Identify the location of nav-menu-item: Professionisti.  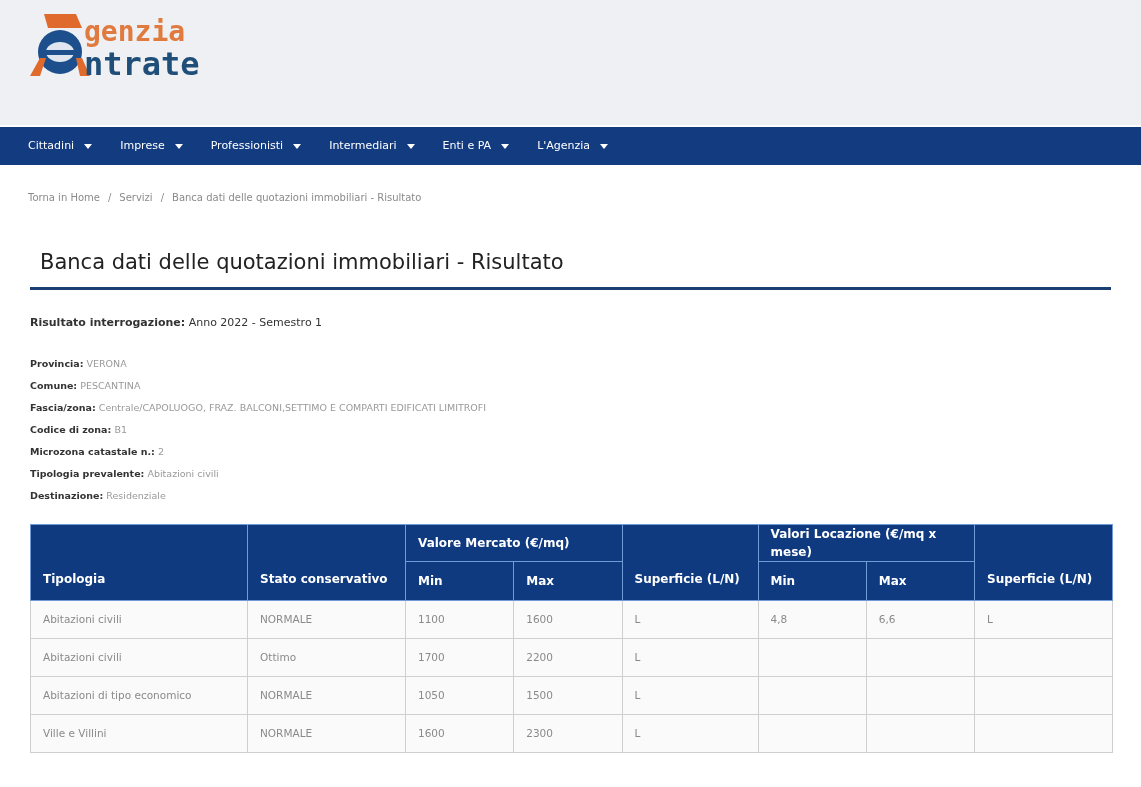
(256, 146).